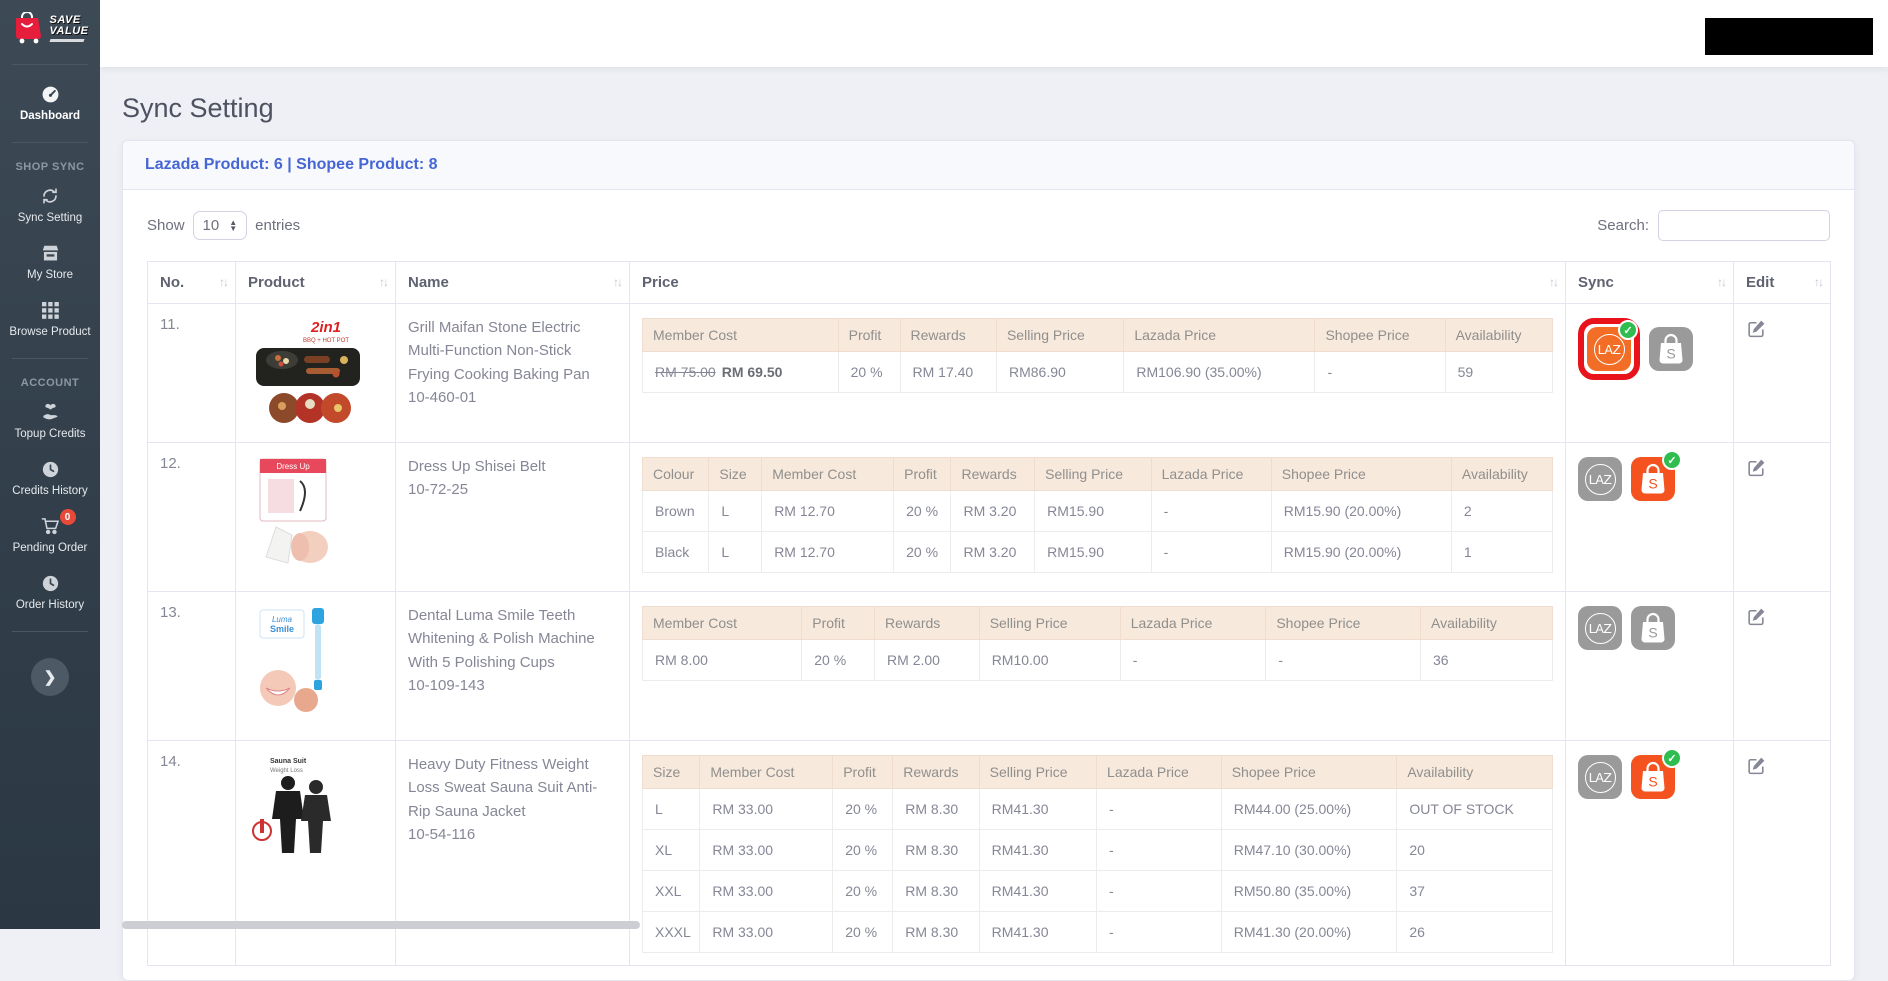 The width and height of the screenshot is (1888, 981). Describe the element at coordinates (948, 372) in the screenshot. I see `price-value-cell: RM 17.40` at that location.